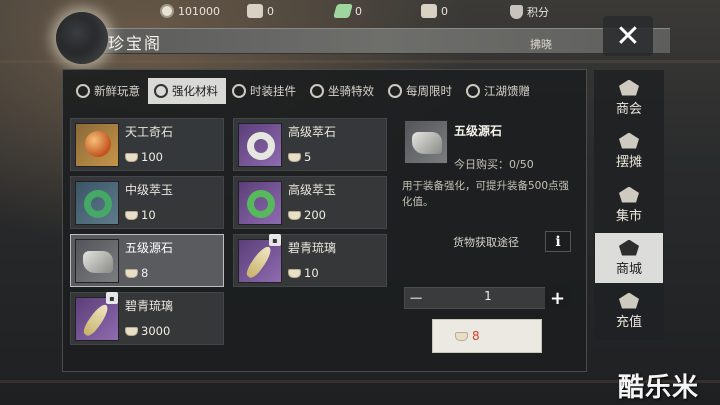 This screenshot has height=405, width=720. What do you see at coordinates (628, 162) in the screenshot?
I see `nav-label: 摆摊` at bounding box center [628, 162].